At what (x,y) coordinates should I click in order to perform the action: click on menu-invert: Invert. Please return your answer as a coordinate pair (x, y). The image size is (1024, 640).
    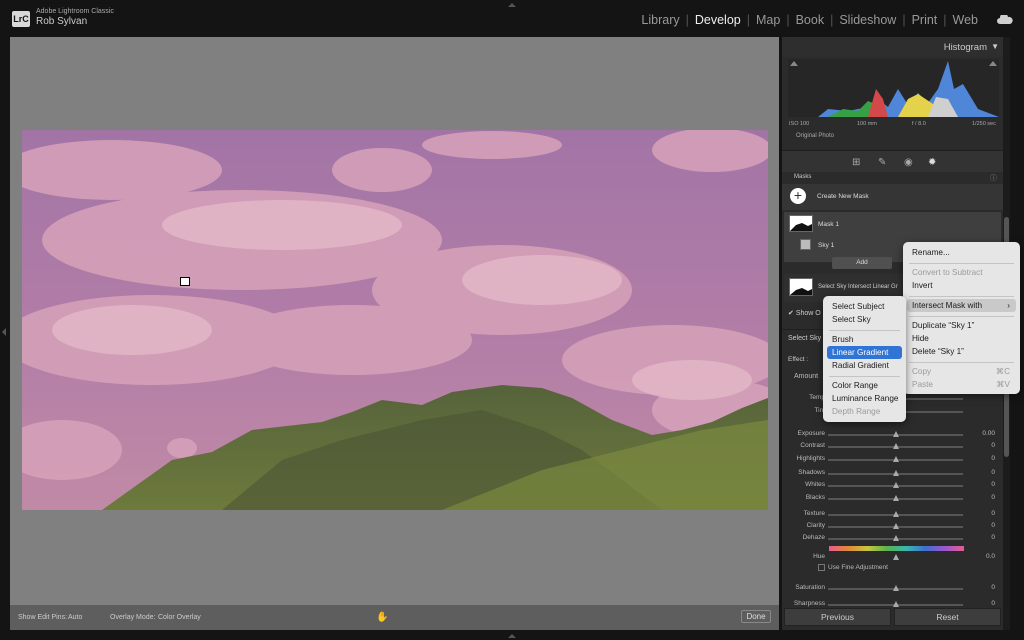
    Looking at the image, I should click on (961, 285).